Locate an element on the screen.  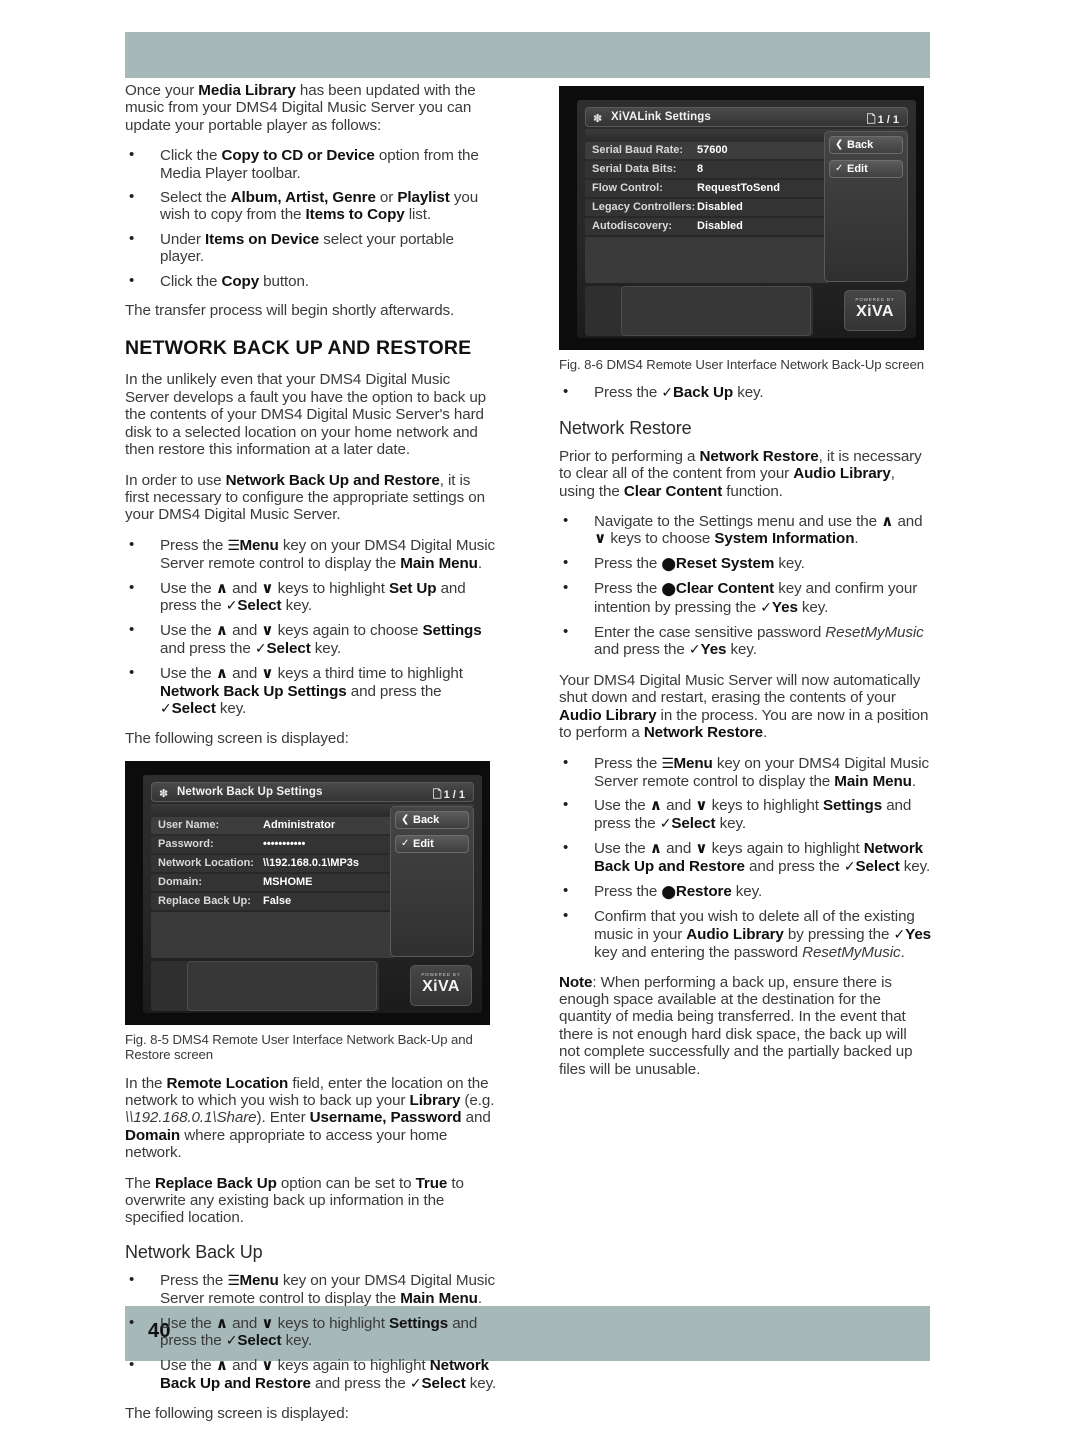
row-value: 57600 is located at coordinates (712, 150).